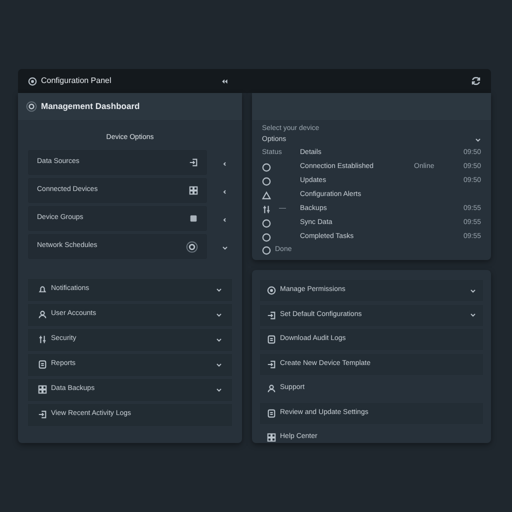 Image resolution: width=512 pixels, height=512 pixels. What do you see at coordinates (42, 289) in the screenshot?
I see `bell-icon` at bounding box center [42, 289].